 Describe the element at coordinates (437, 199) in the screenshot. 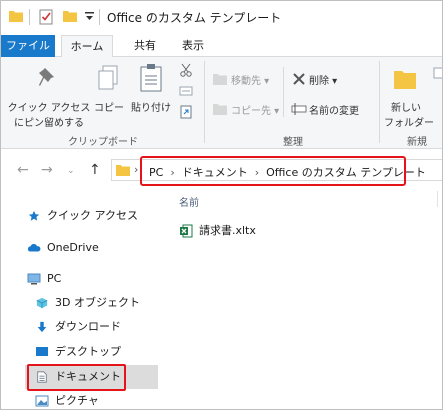

I see `column-divider` at that location.